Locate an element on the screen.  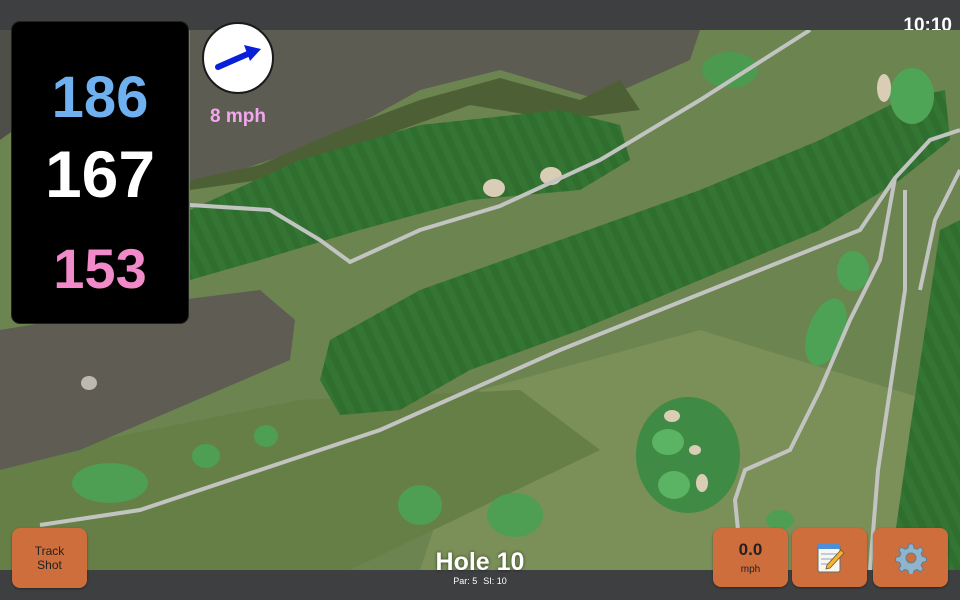
track-shot-button: Track Shot is located at coordinates (49, 558).